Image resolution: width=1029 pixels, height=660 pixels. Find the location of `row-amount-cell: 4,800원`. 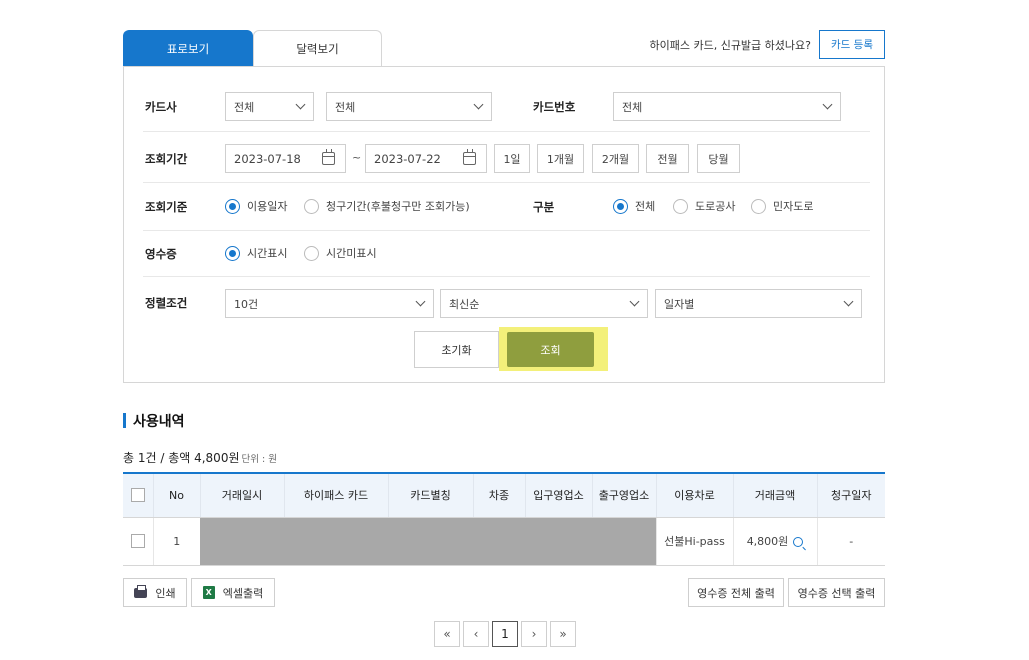

row-amount-cell: 4,800원 is located at coordinates (774, 541).